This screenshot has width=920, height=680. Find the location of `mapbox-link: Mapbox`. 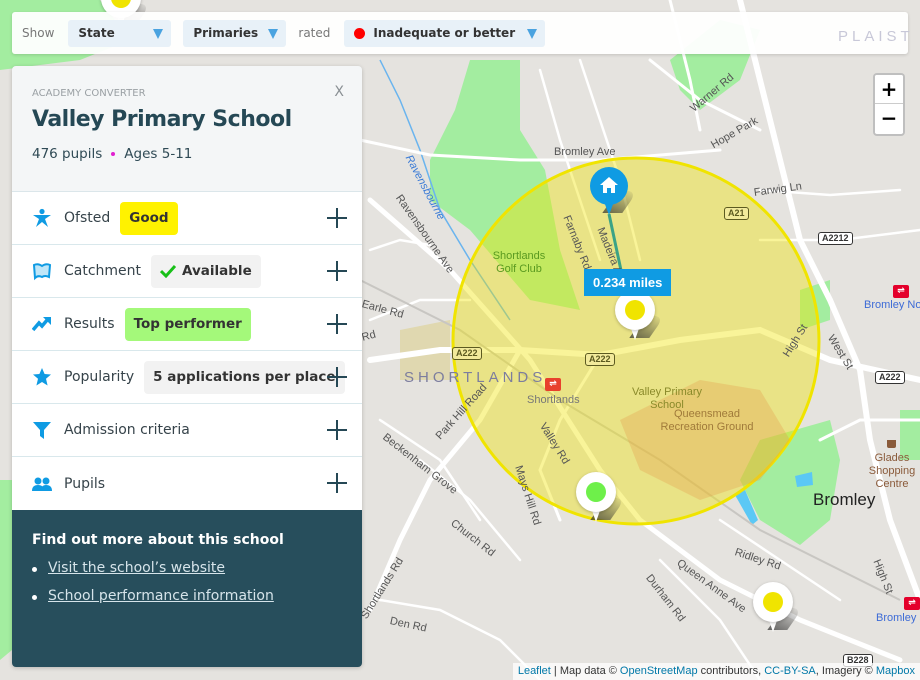

mapbox-link: Mapbox is located at coordinates (895, 671).